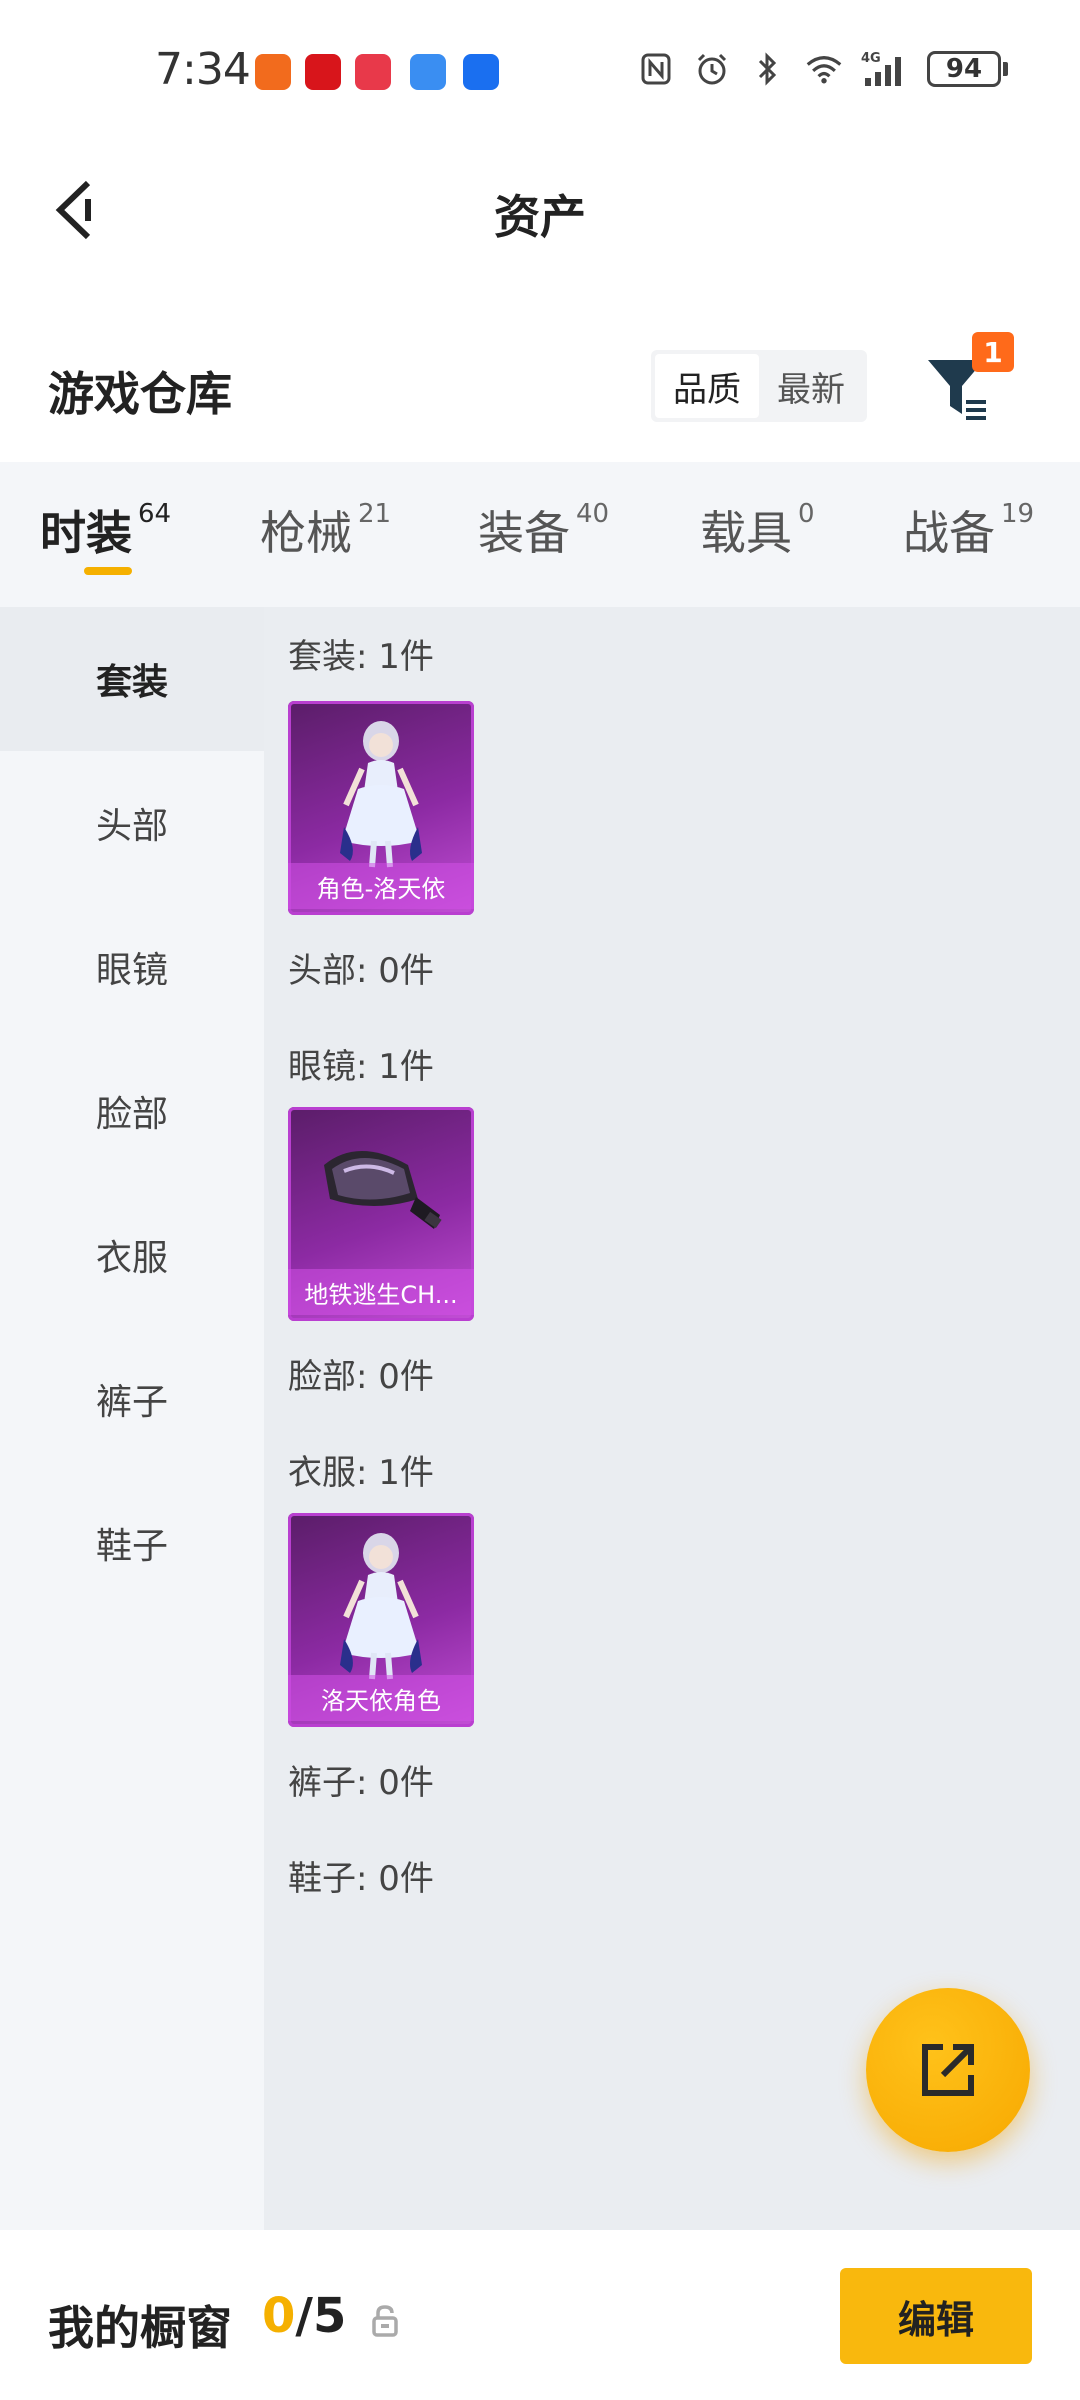 The width and height of the screenshot is (1080, 2400). I want to click on tab-count: 21, so click(375, 514).